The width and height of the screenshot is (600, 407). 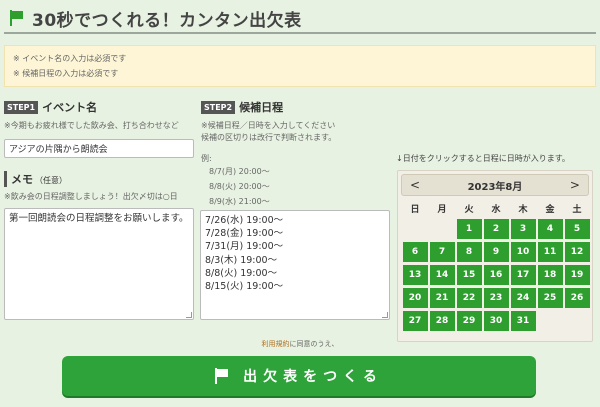 What do you see at coordinates (496, 321) in the screenshot?
I see `calendar-day: 30` at bounding box center [496, 321].